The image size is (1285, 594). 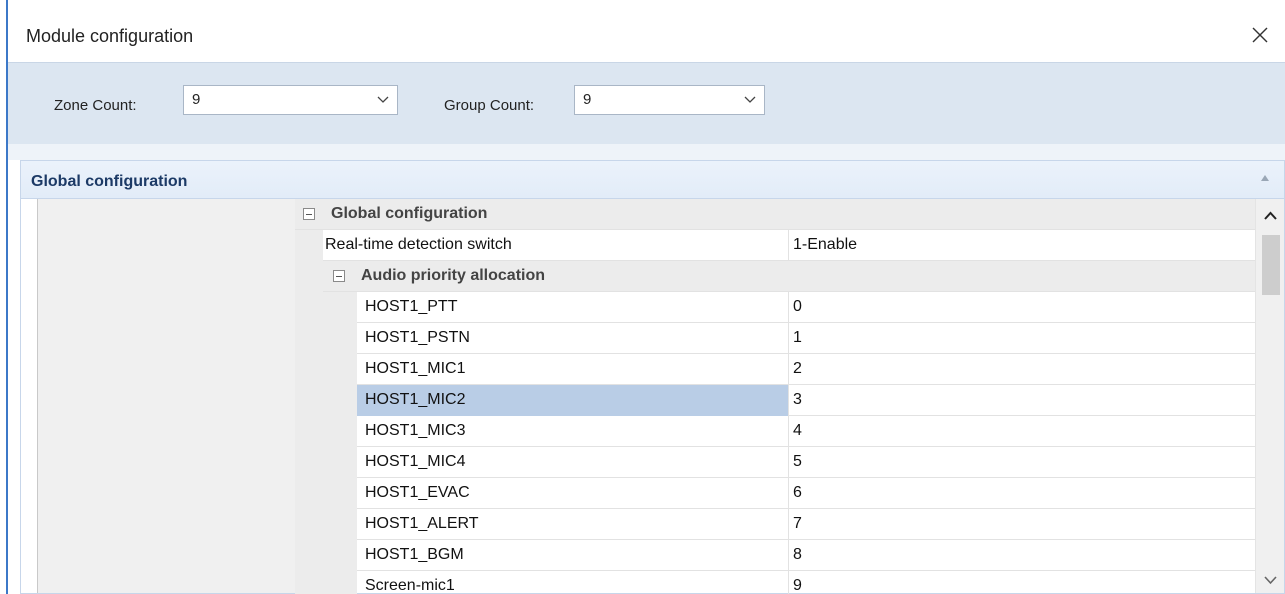 What do you see at coordinates (797, 493) in the screenshot?
I see `property-value: 6` at bounding box center [797, 493].